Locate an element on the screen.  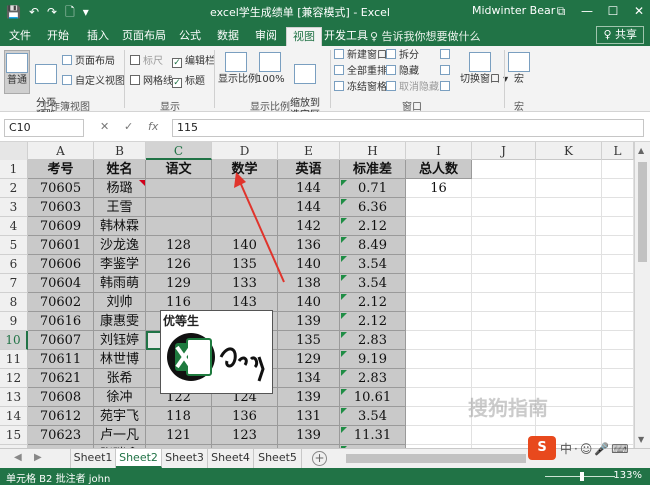
sync-scroll-button is located at coordinates (446, 71).